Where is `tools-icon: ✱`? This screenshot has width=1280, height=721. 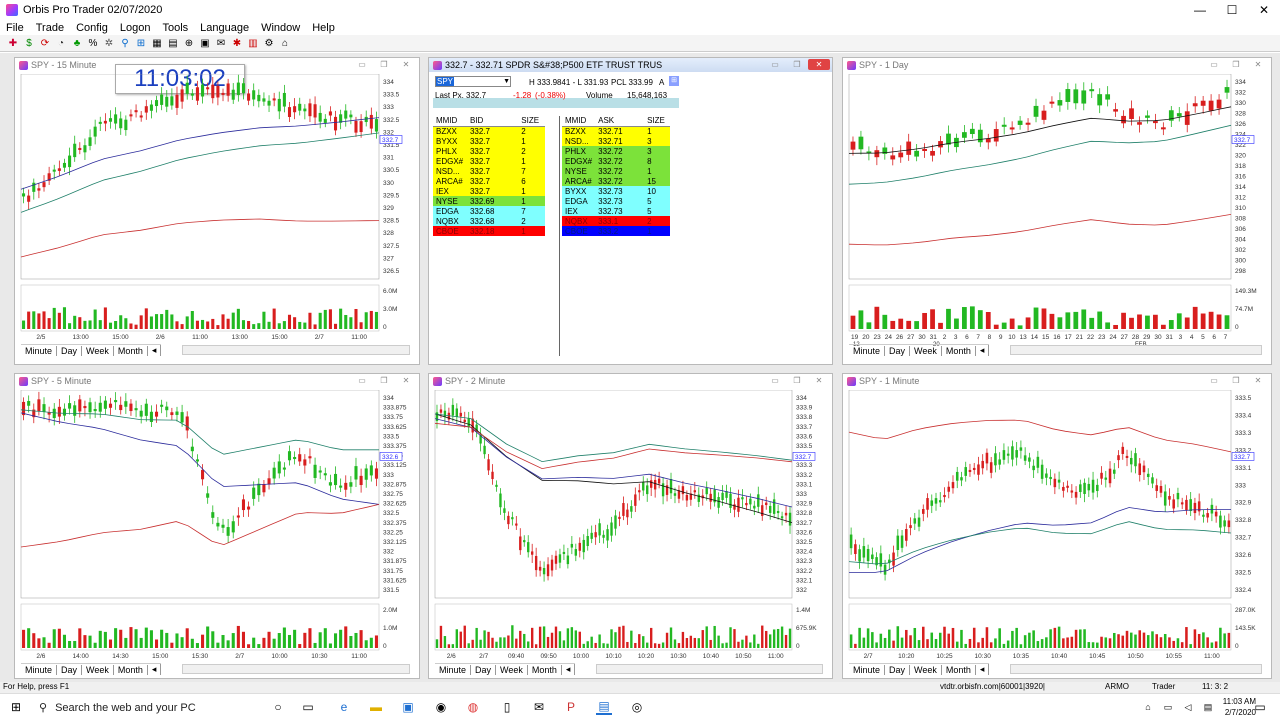 tools-icon: ✱ is located at coordinates (237, 43).